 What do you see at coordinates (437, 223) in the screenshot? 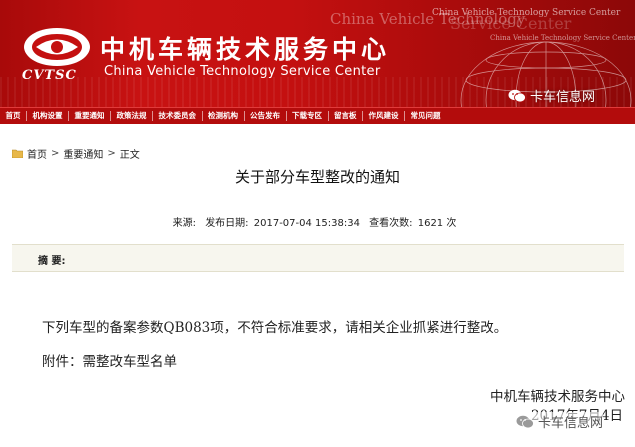
I see `views-value: 1621 次` at bounding box center [437, 223].